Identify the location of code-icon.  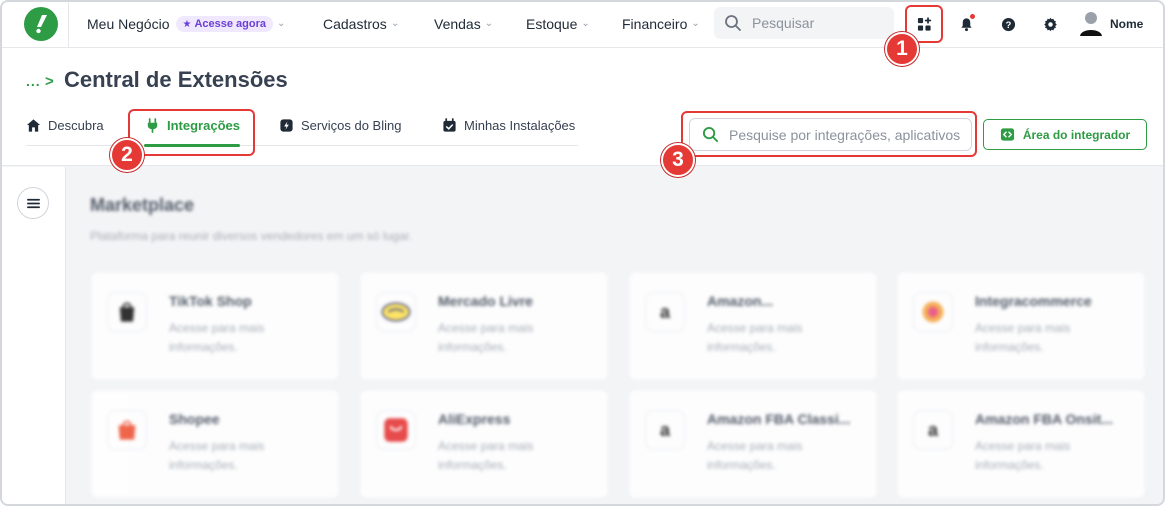
(1007, 134).